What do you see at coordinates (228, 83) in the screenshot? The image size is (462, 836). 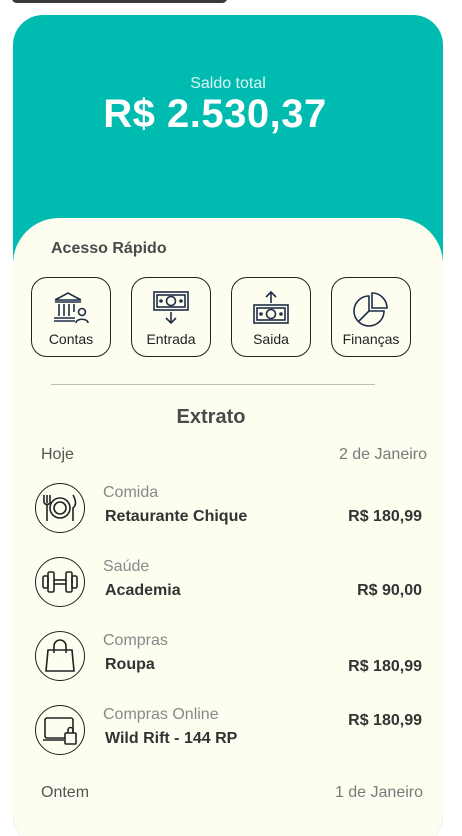 I see `balance-label: Saldo total` at bounding box center [228, 83].